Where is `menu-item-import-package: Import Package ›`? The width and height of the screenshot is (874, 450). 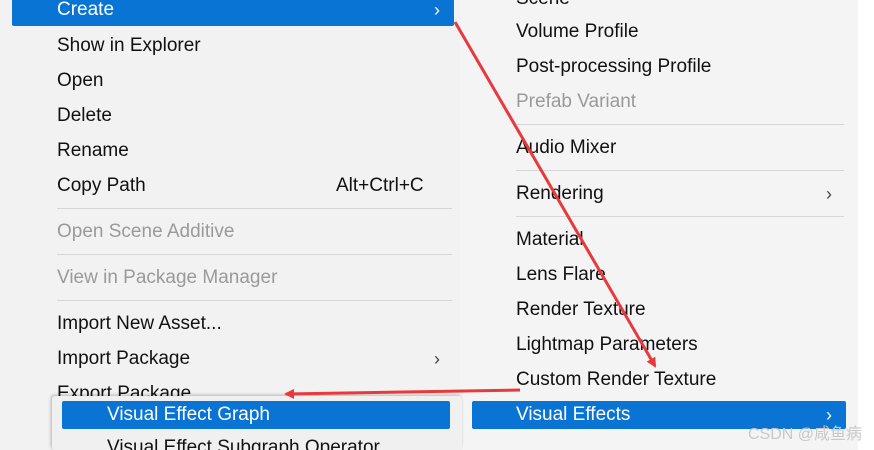 menu-item-import-package: Import Package › is located at coordinates (233, 359).